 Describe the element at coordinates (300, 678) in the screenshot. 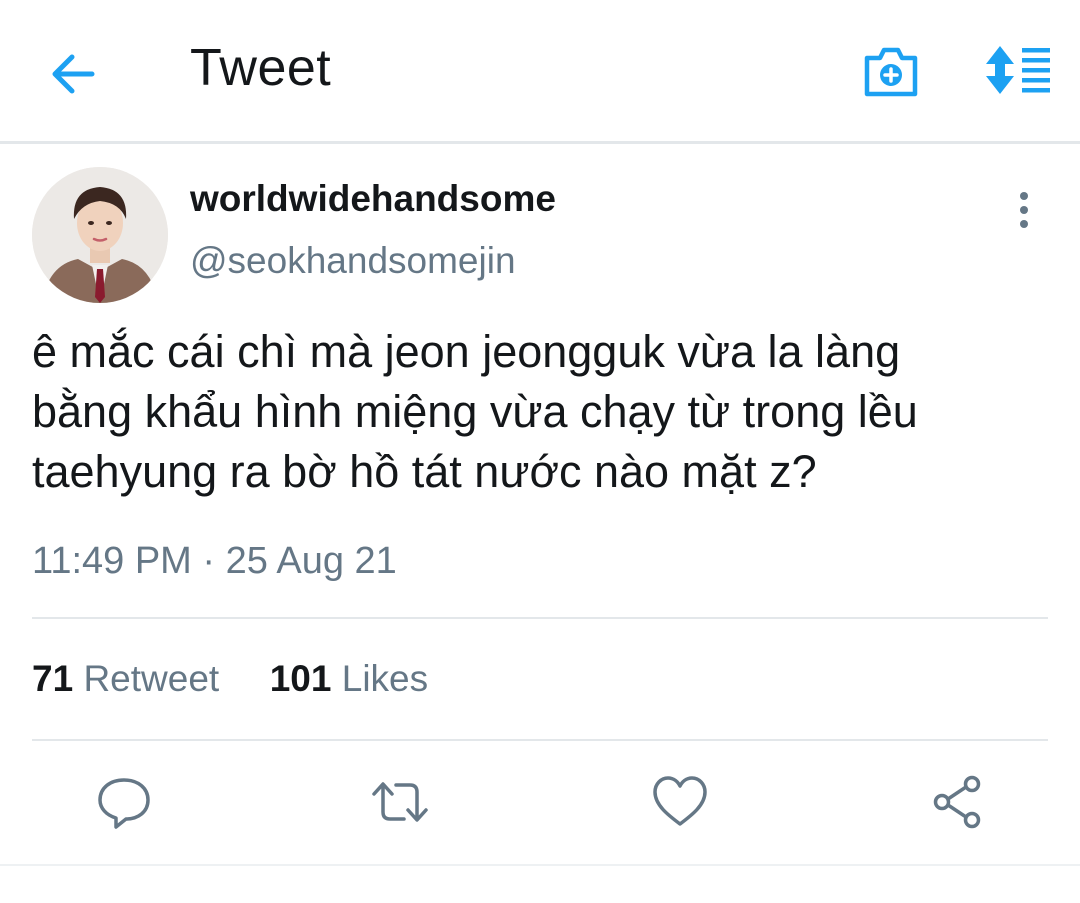

I see `likes-count: 101` at that location.